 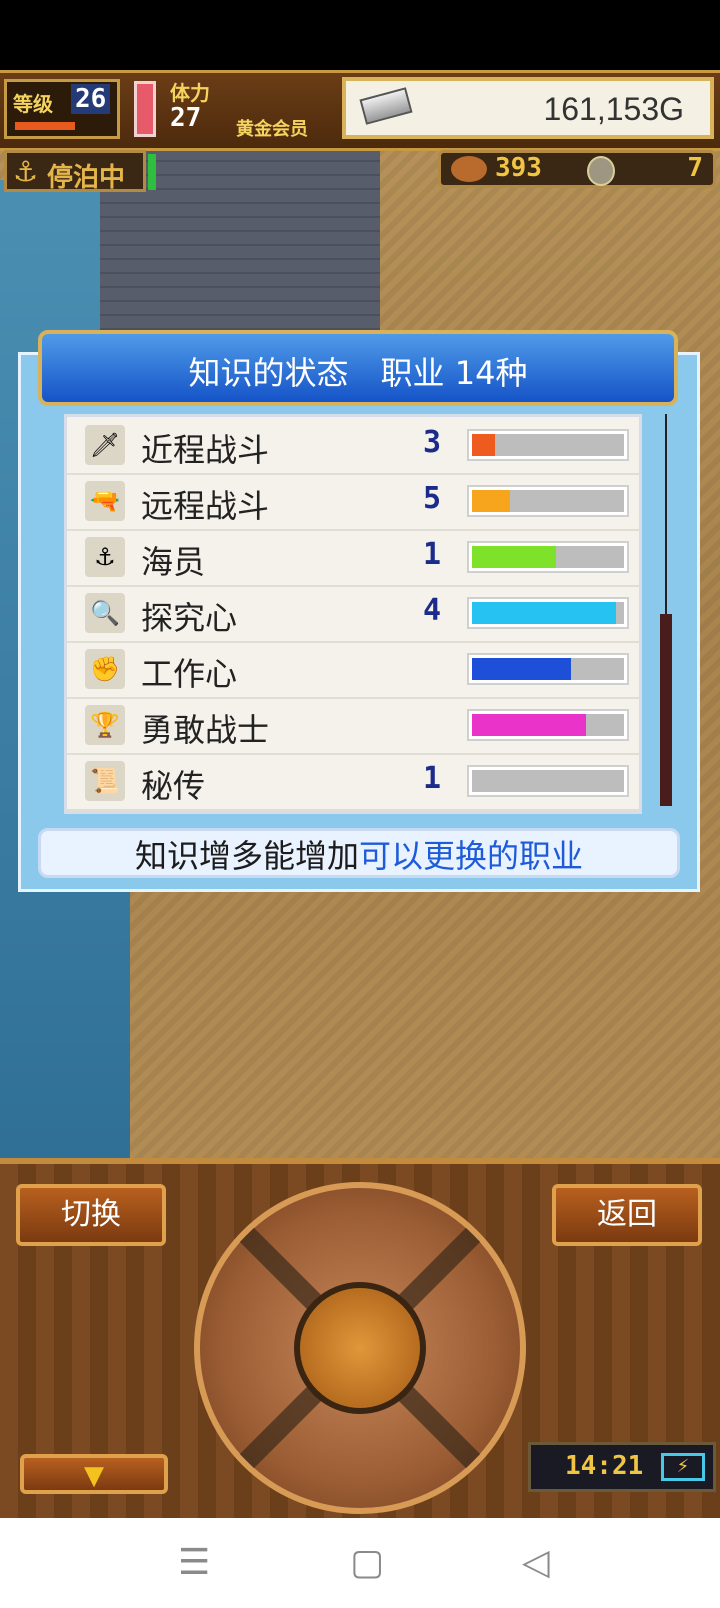 What do you see at coordinates (432, 610) in the screenshot?
I see `skill-level: 4` at bounding box center [432, 610].